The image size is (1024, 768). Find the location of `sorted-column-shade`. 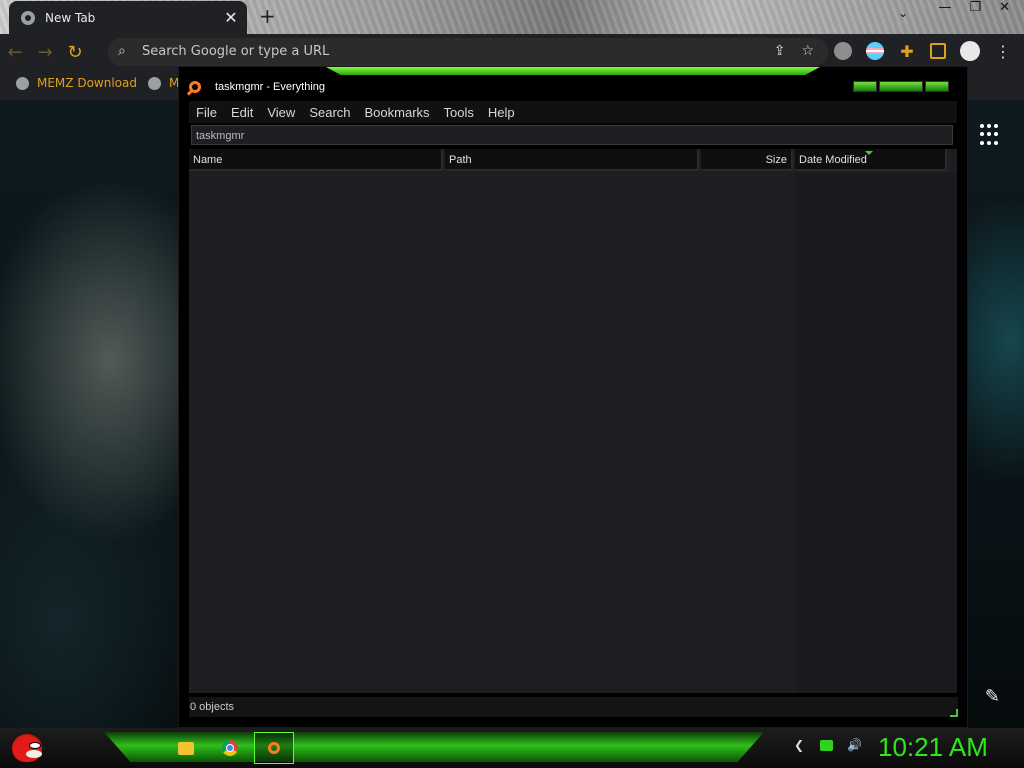

sorted-column-shade is located at coordinates (876, 433).